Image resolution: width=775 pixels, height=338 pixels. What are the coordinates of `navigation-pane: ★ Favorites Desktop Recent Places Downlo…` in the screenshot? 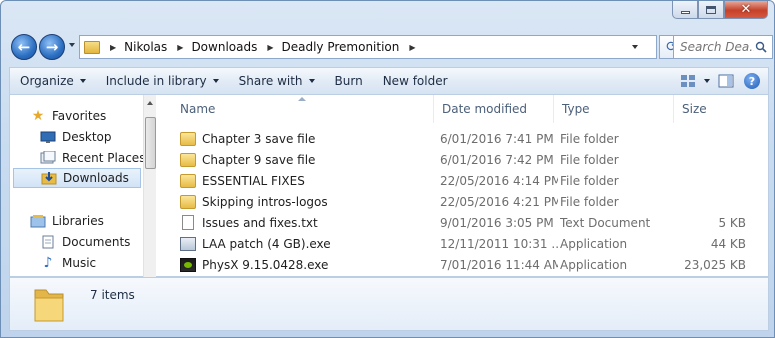 It's located at (83, 186).